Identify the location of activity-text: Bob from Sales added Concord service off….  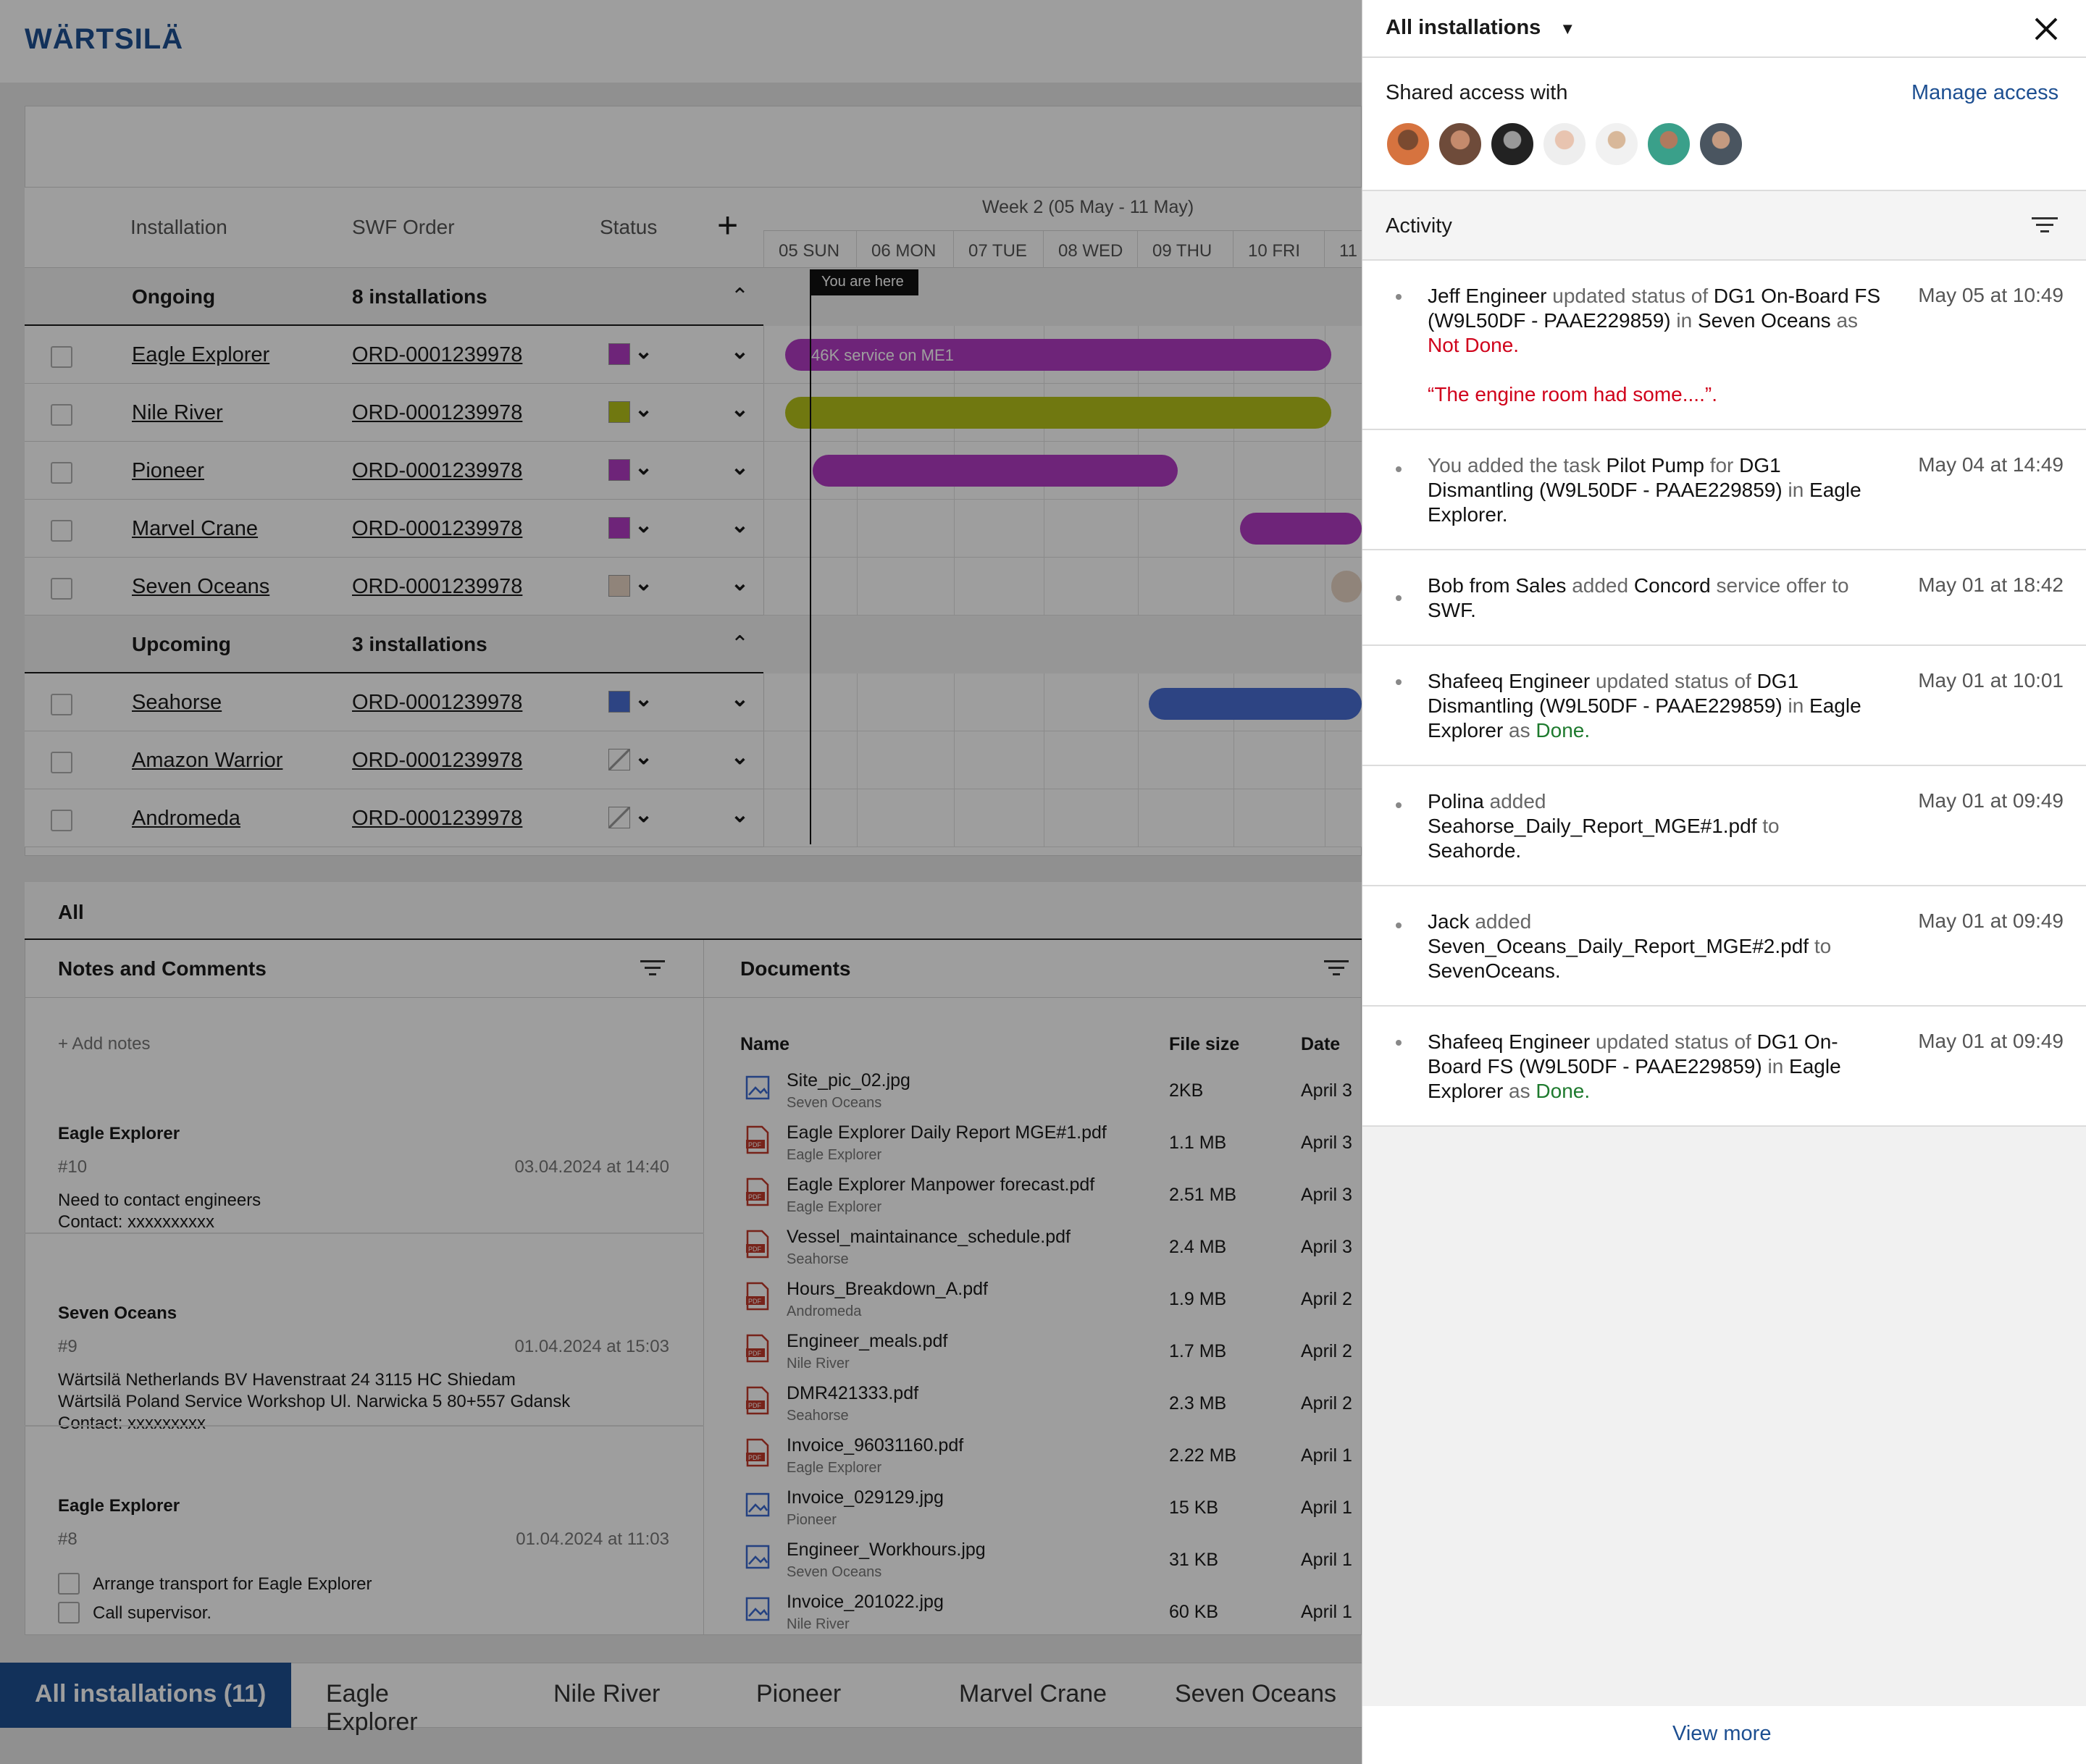
(1638, 597).